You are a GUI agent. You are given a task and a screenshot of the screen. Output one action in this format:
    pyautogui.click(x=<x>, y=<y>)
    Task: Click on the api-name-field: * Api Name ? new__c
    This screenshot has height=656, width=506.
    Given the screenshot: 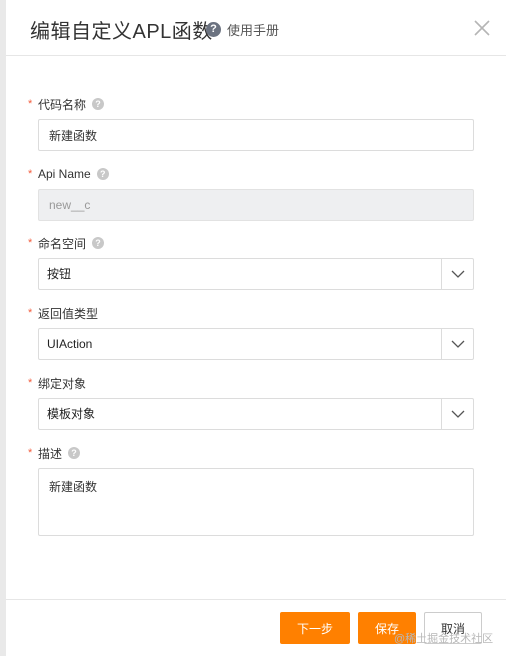 What is the action you would take?
    pyautogui.click(x=251, y=193)
    